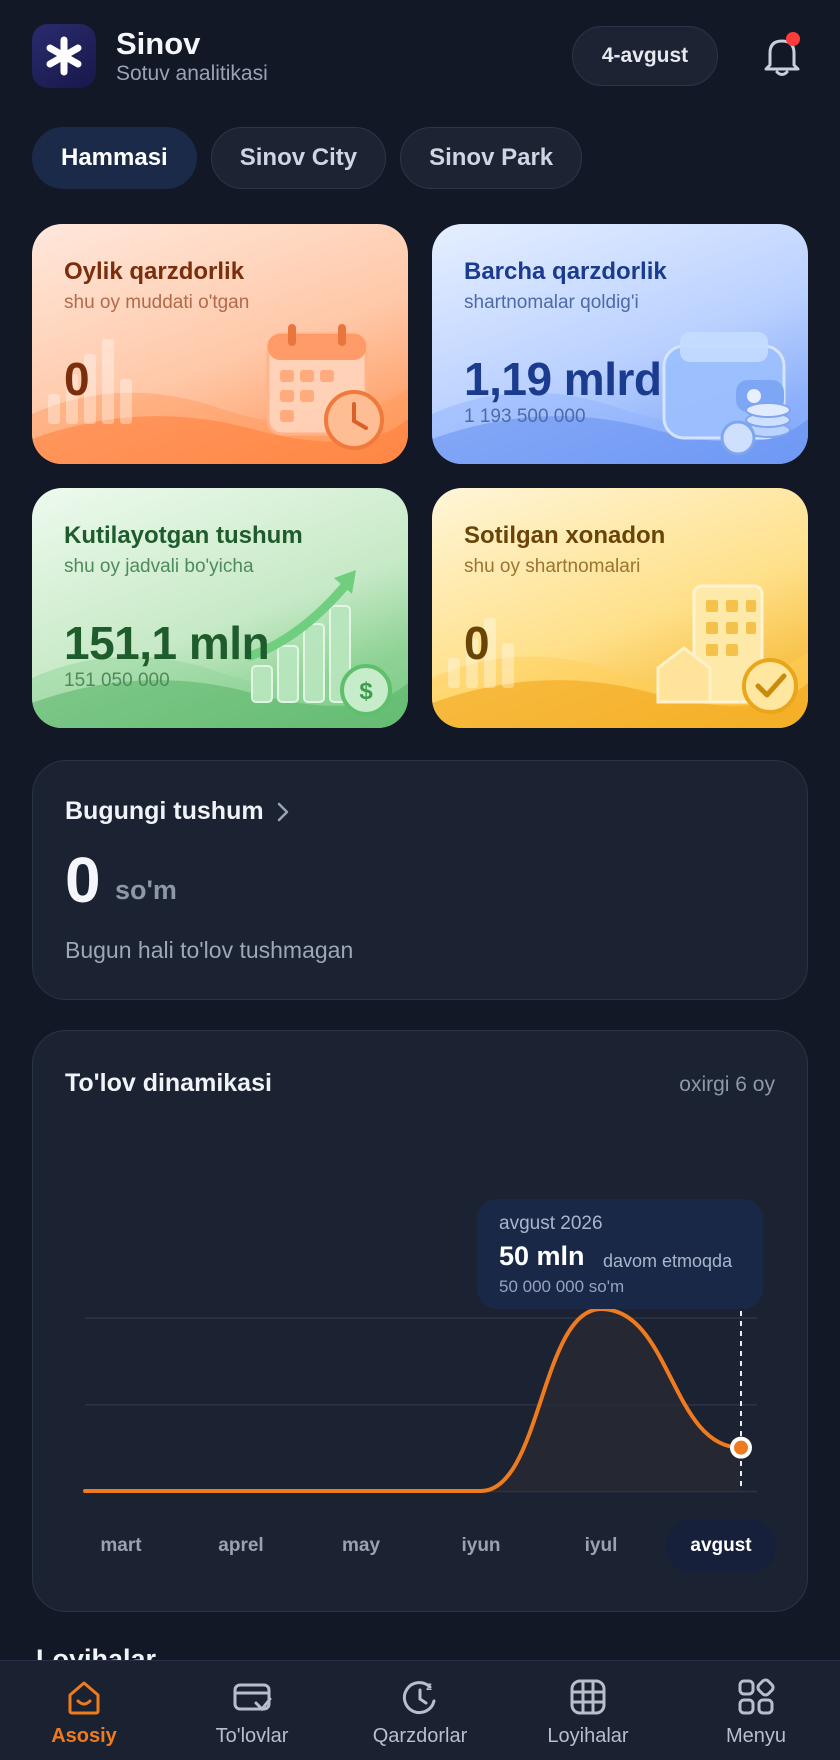 The width and height of the screenshot is (840, 1760). What do you see at coordinates (588, 1736) in the screenshot?
I see `tab-label: Loyihalar` at bounding box center [588, 1736].